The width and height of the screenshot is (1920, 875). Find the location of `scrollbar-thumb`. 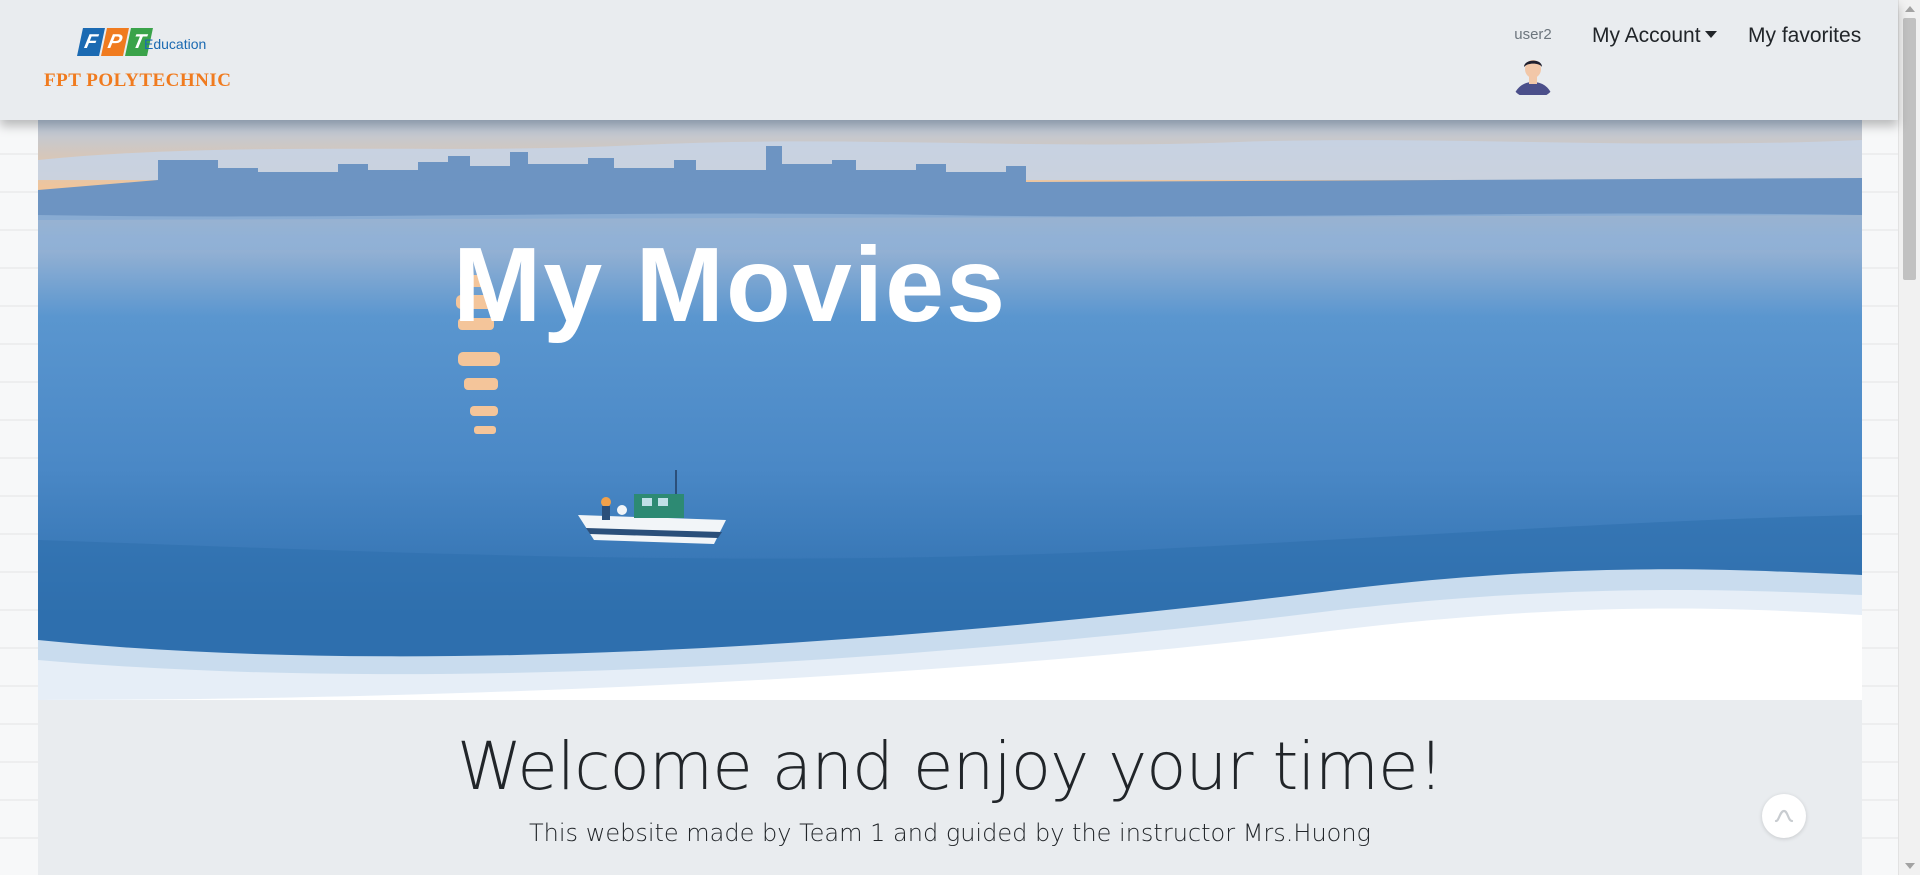

scrollbar-thumb is located at coordinates (1909, 149).